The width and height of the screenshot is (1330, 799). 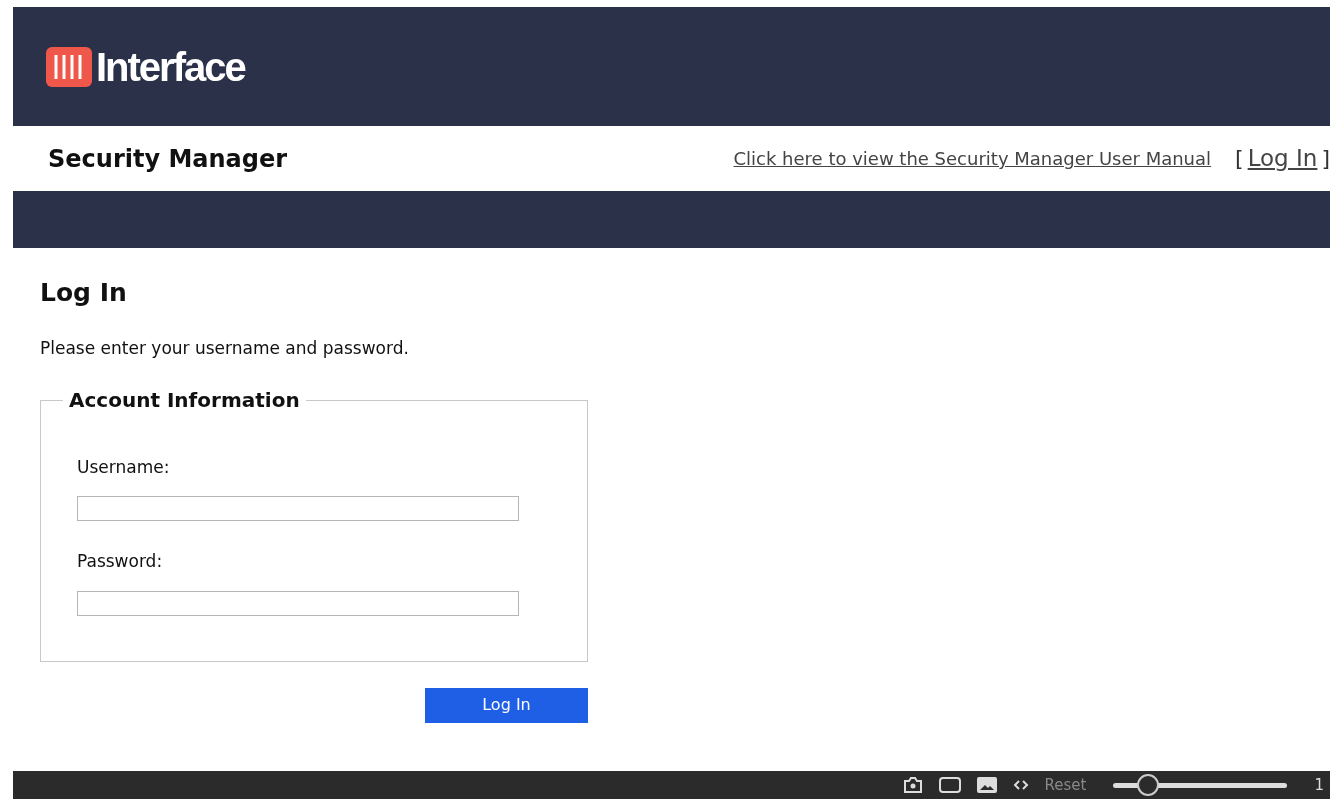 I want to click on bracket: [, so click(x=1239, y=159).